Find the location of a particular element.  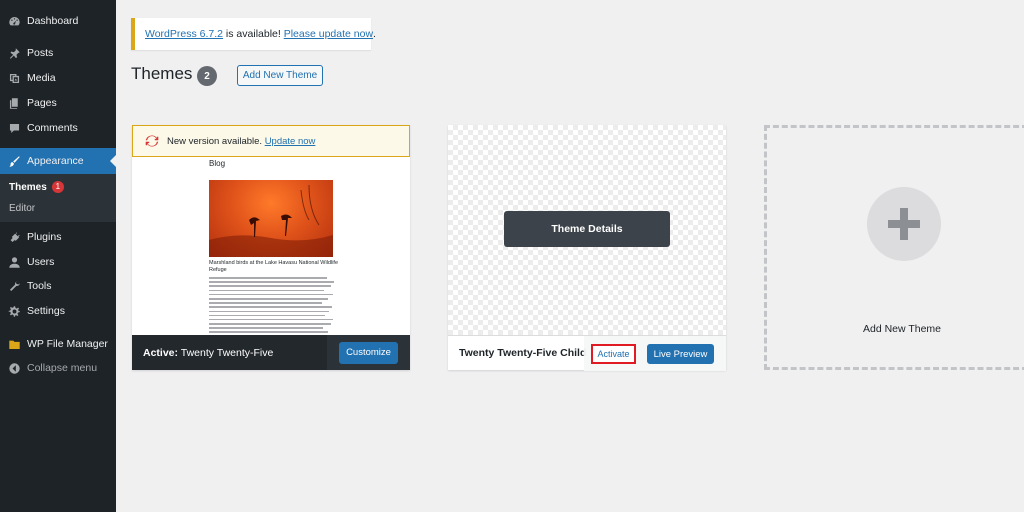

sidebar-item-appearance: Appearance is located at coordinates (58, 161).